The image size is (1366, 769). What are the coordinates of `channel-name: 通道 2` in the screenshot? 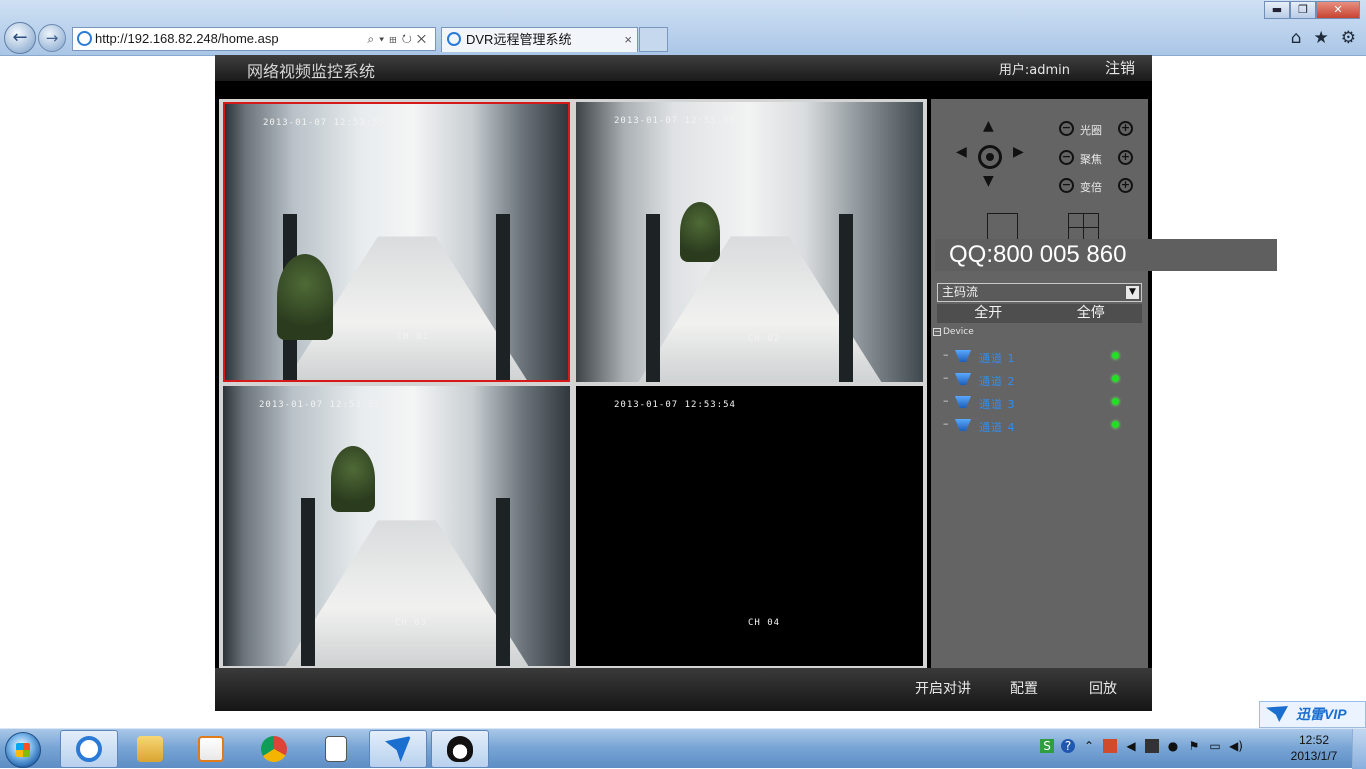 It's located at (997, 381).